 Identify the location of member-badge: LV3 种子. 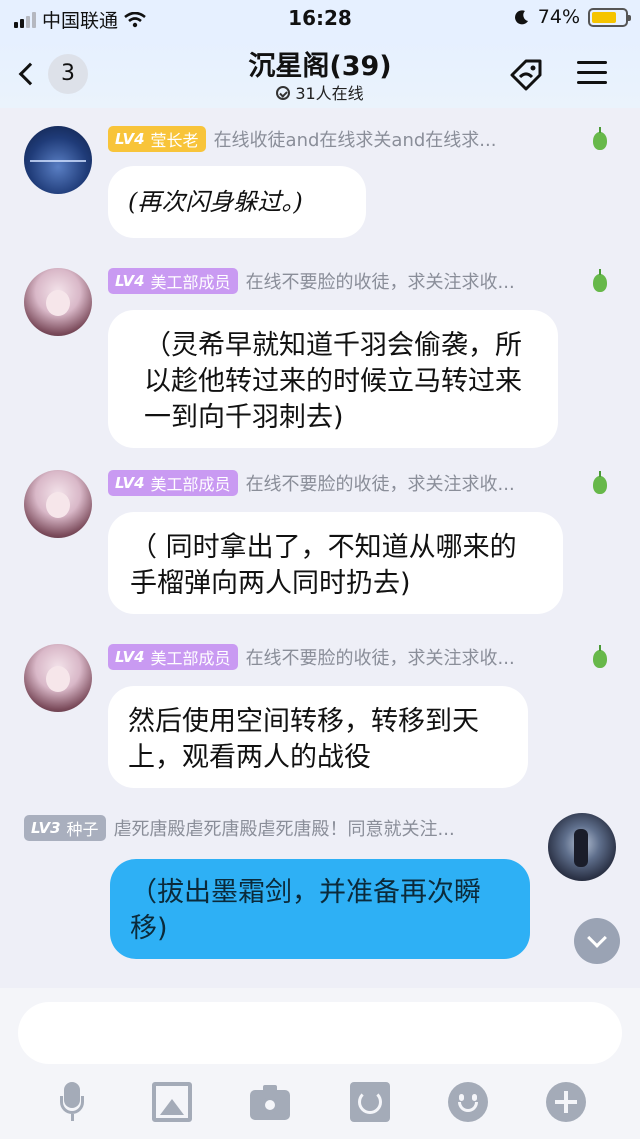
(65, 828).